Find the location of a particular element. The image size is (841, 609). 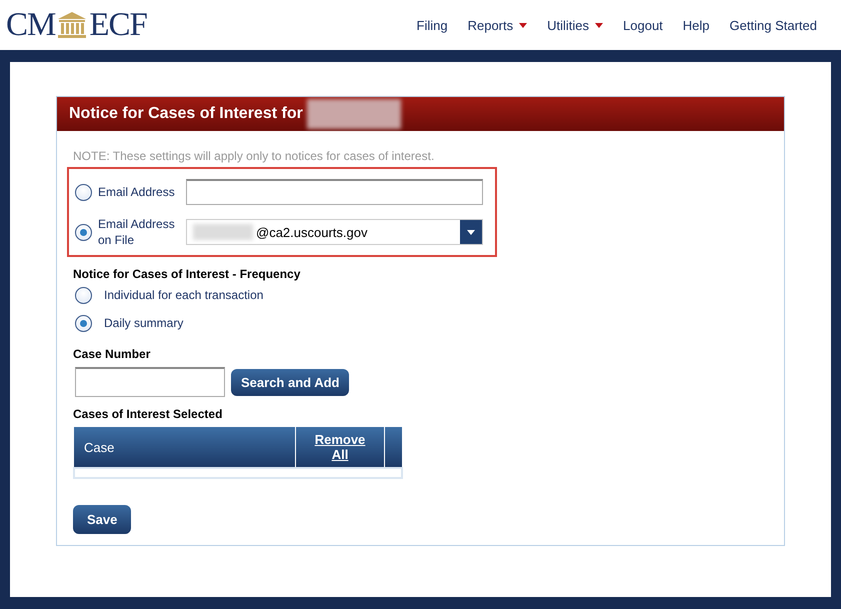

option-label: Email Address is located at coordinates (136, 192).